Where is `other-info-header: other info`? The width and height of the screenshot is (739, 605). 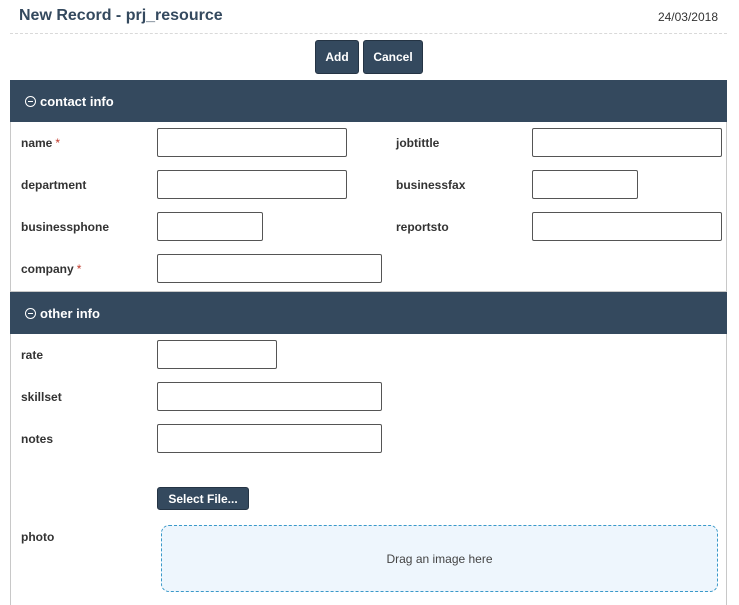 other-info-header: other info is located at coordinates (368, 313).